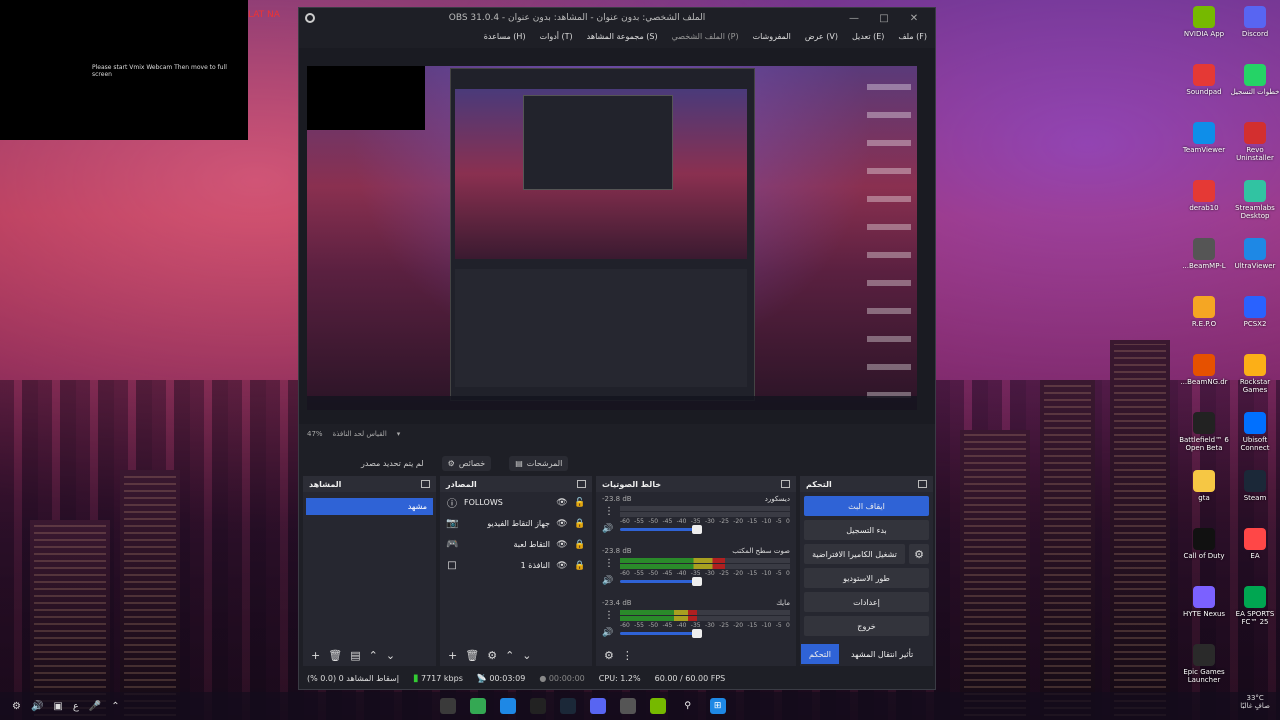 Image resolution: width=1280 pixels, height=720 pixels. What do you see at coordinates (477, 706) in the screenshot?
I see `chrome-icon` at bounding box center [477, 706].